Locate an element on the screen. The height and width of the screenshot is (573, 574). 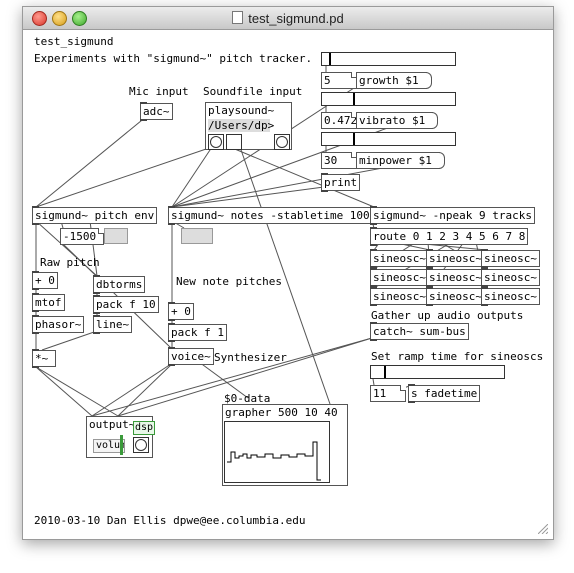
vibrato-slider-knob is located at coordinates (354, 99).